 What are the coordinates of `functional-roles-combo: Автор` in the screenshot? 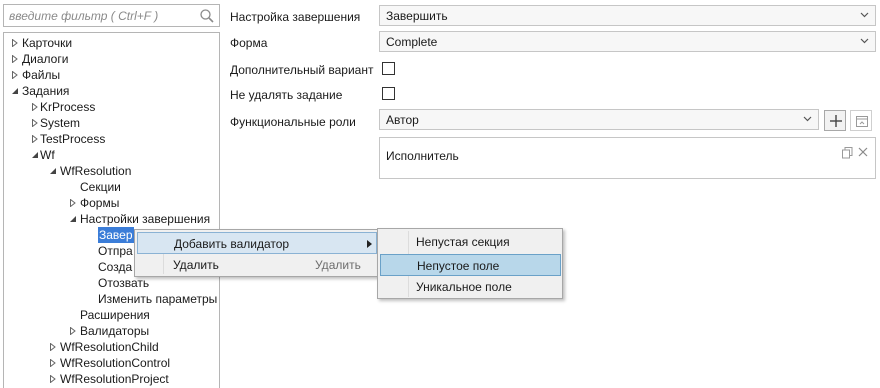 It's located at (599, 119).